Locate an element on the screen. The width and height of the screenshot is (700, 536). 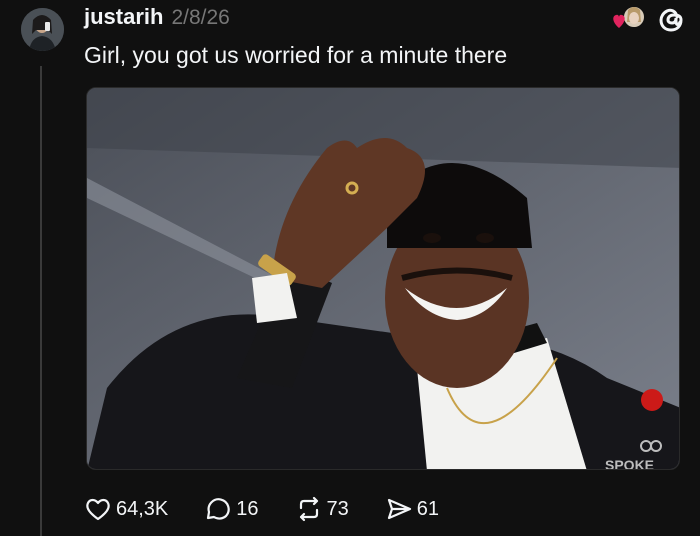
reply-count: 16 is located at coordinates (247, 508).